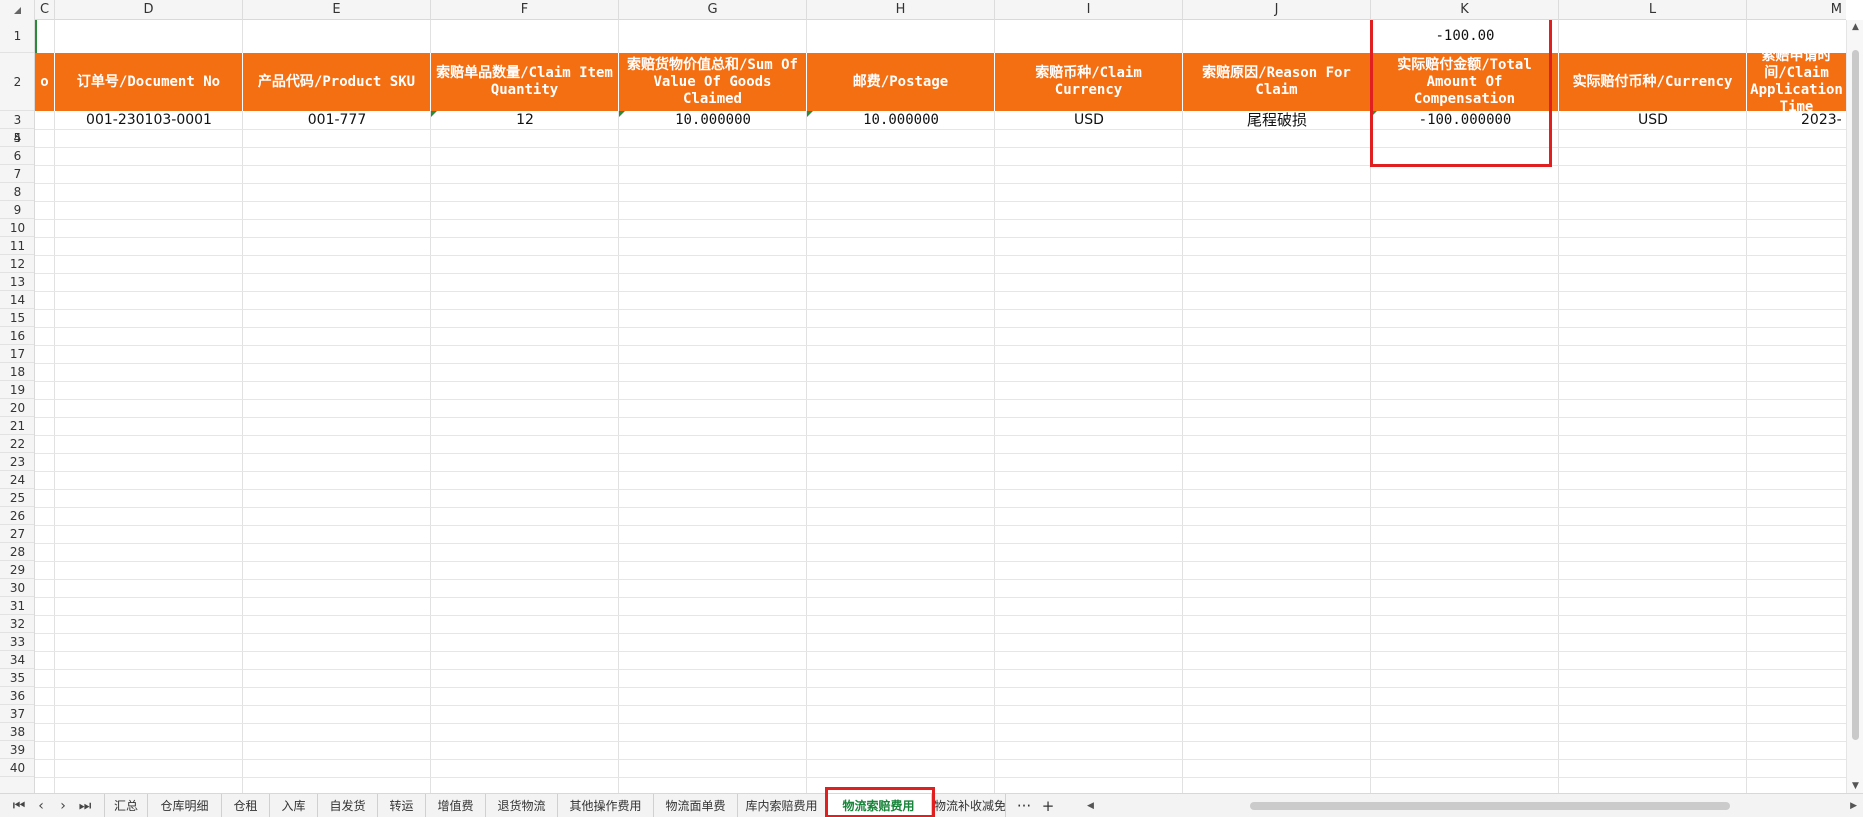 The image size is (1863, 817). What do you see at coordinates (1465, 36) in the screenshot?
I see `cell-k1: -100.00` at bounding box center [1465, 36].